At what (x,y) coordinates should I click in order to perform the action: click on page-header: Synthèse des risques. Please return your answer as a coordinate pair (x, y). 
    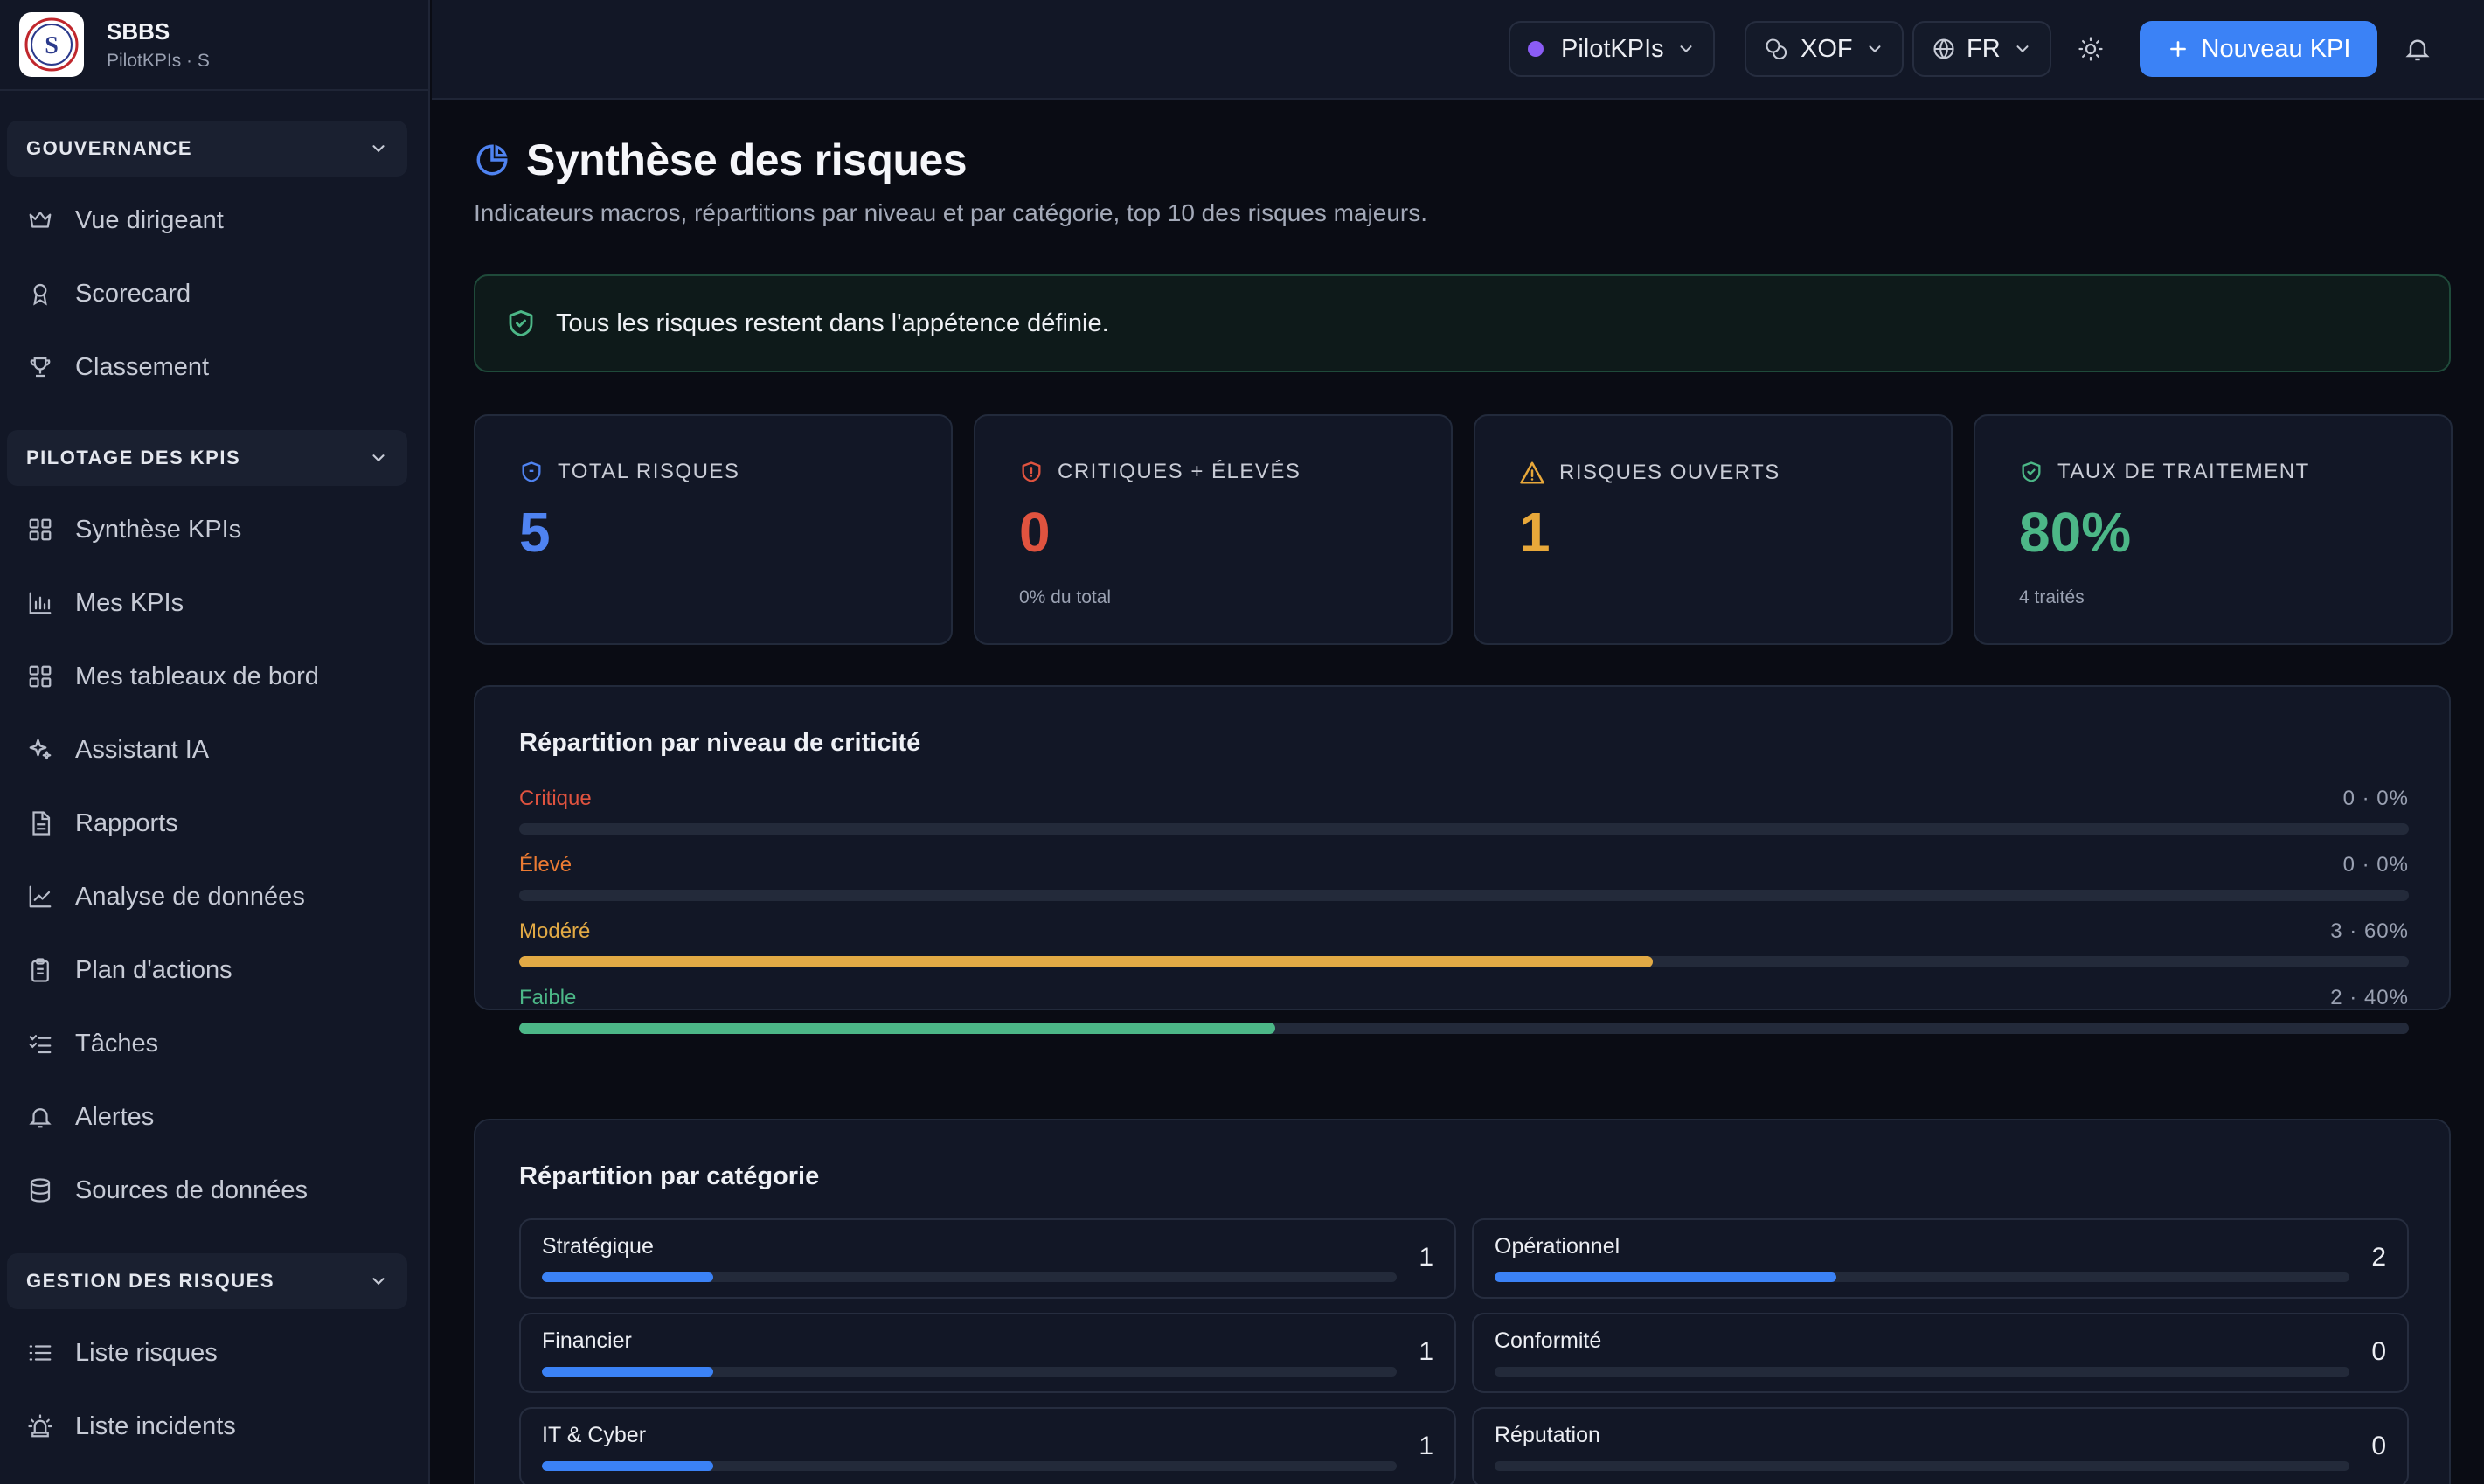
    Looking at the image, I should click on (721, 160).